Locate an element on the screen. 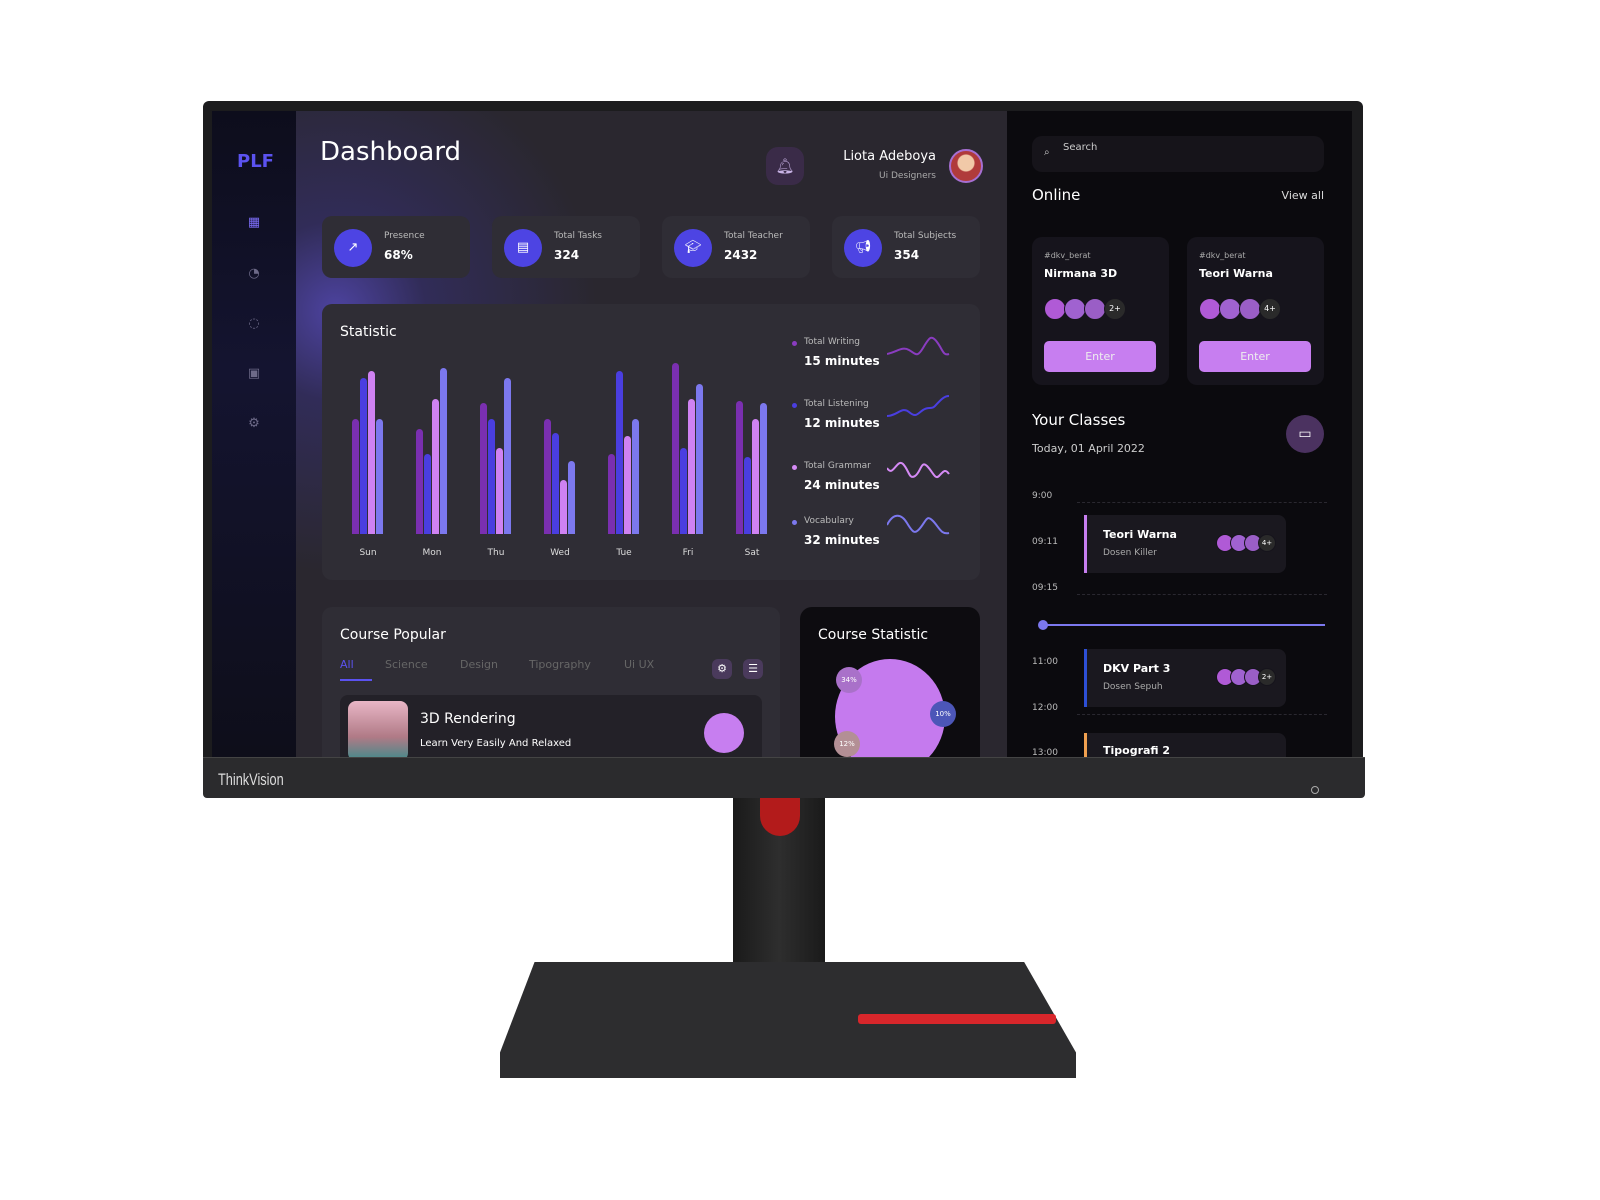 Image resolution: width=1600 pixels, height=1200 pixels. tab-tipography: Tipography is located at coordinates (560, 664).